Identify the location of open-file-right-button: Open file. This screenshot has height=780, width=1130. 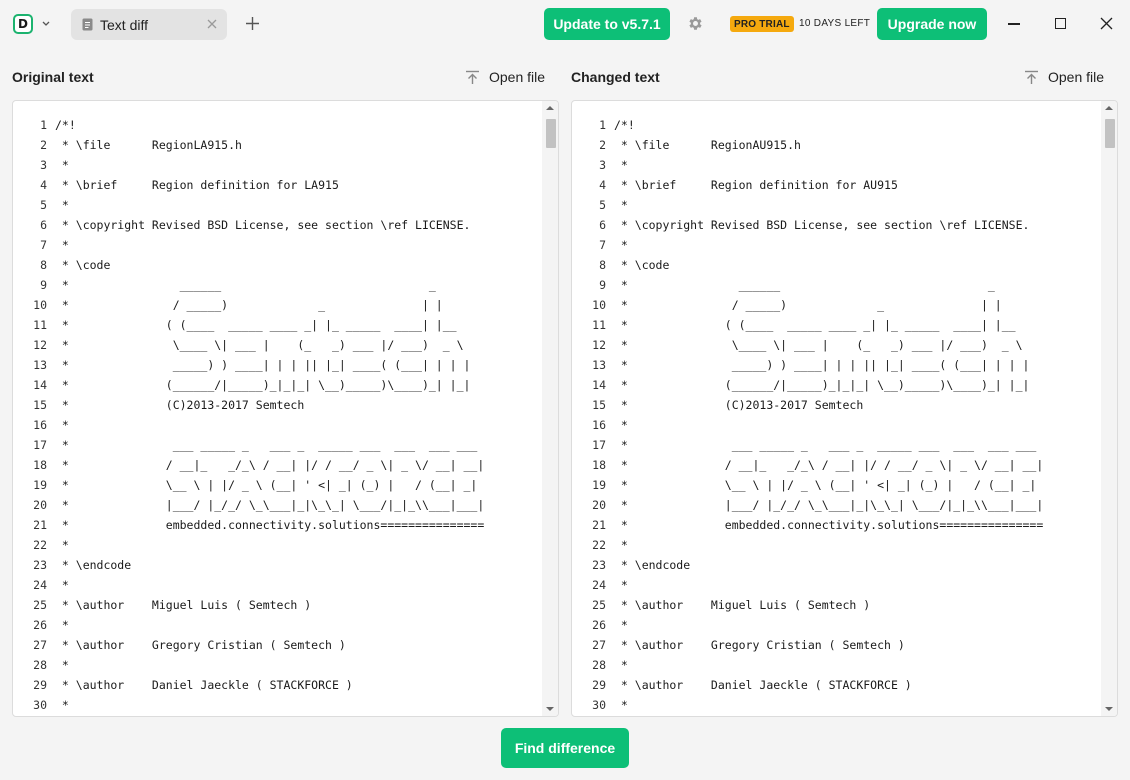
(1064, 77).